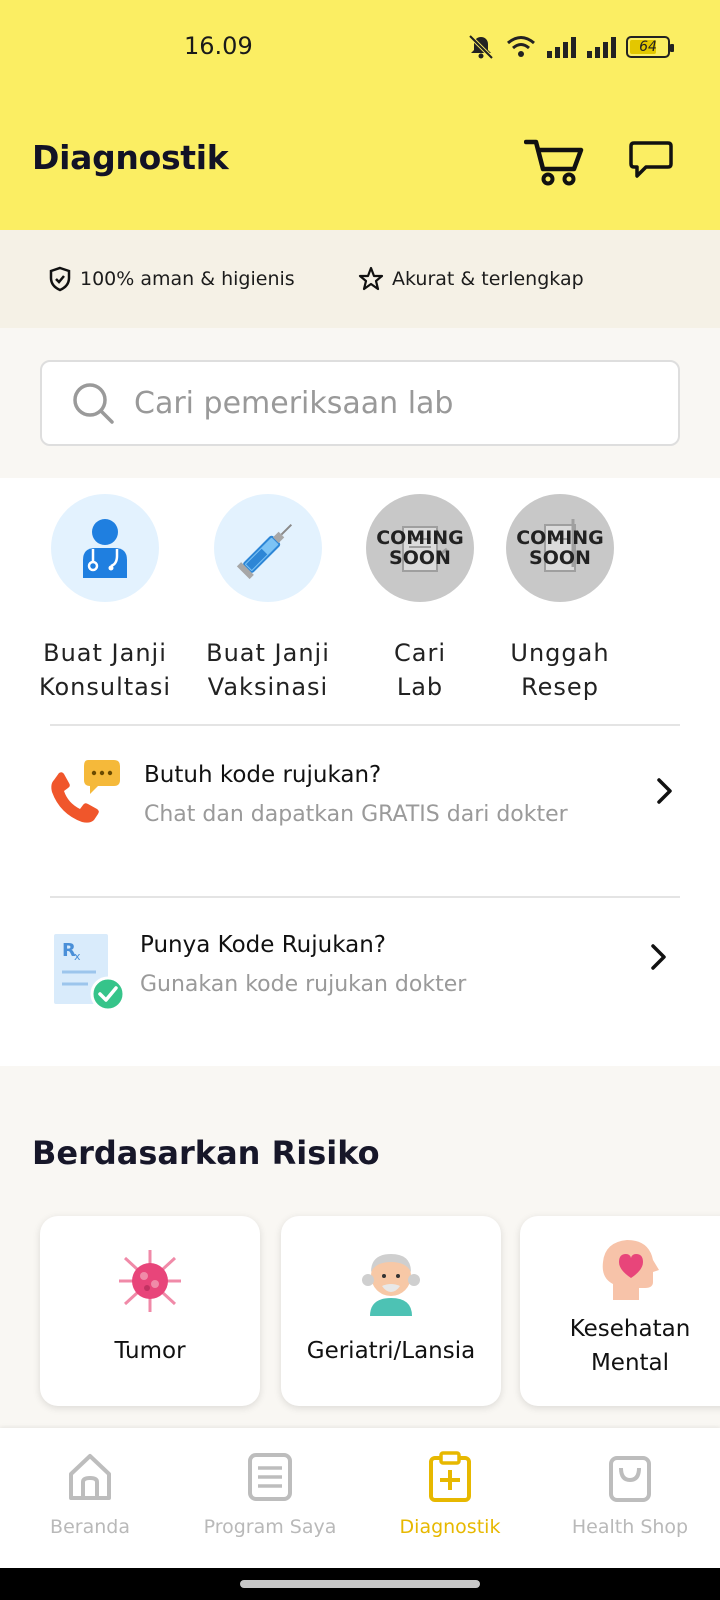  Describe the element at coordinates (90, 1527) in the screenshot. I see `nav-label: Beranda` at that location.